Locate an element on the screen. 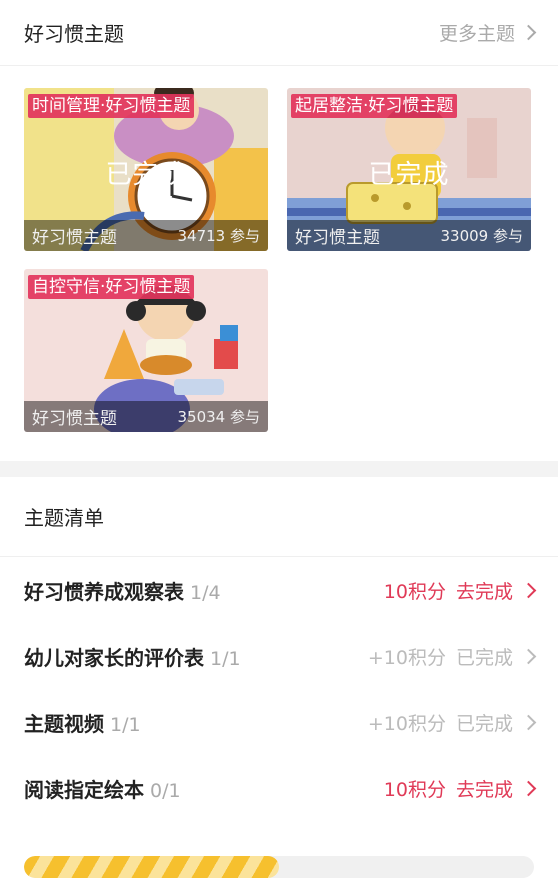  card-footer: 好习惯主题 33009 参与 is located at coordinates (409, 235).